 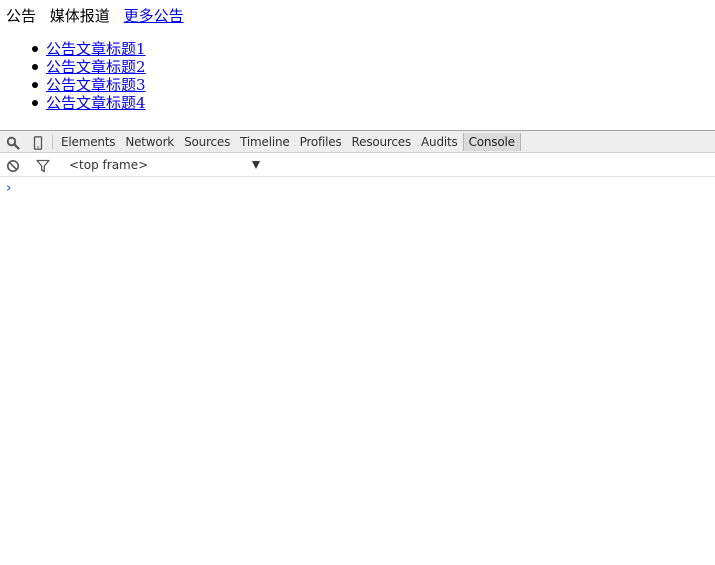 I want to click on frame-selector: <top frame>, so click(x=164, y=165).